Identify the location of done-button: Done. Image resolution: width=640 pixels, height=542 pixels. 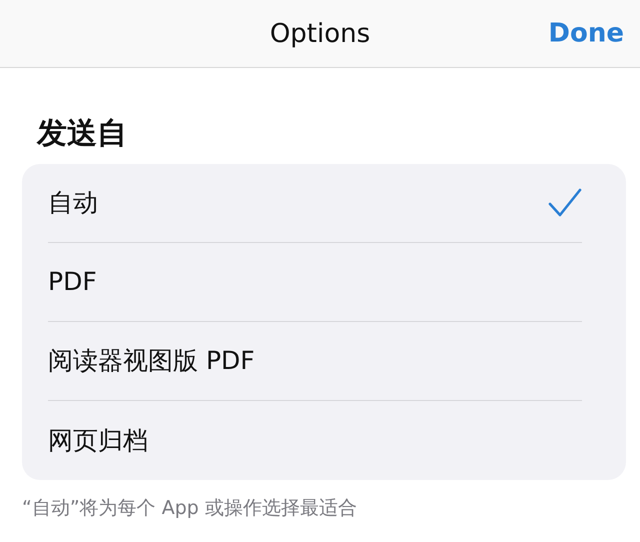
(586, 33).